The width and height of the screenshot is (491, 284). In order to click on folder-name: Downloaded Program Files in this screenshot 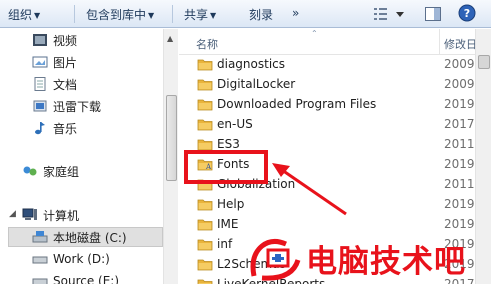, I will do `click(297, 104)`.